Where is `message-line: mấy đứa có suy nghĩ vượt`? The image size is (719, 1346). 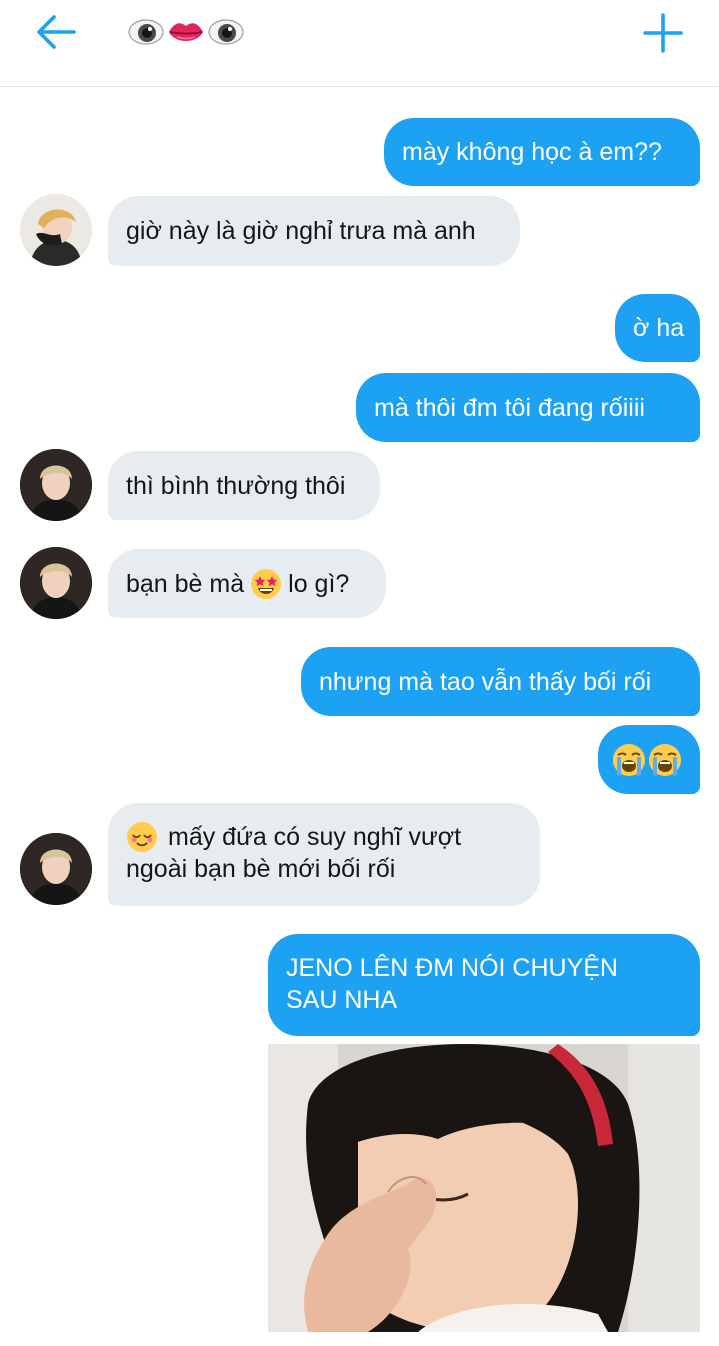 message-line: mấy đứa có suy nghĩ vượt is located at coordinates (293, 837).